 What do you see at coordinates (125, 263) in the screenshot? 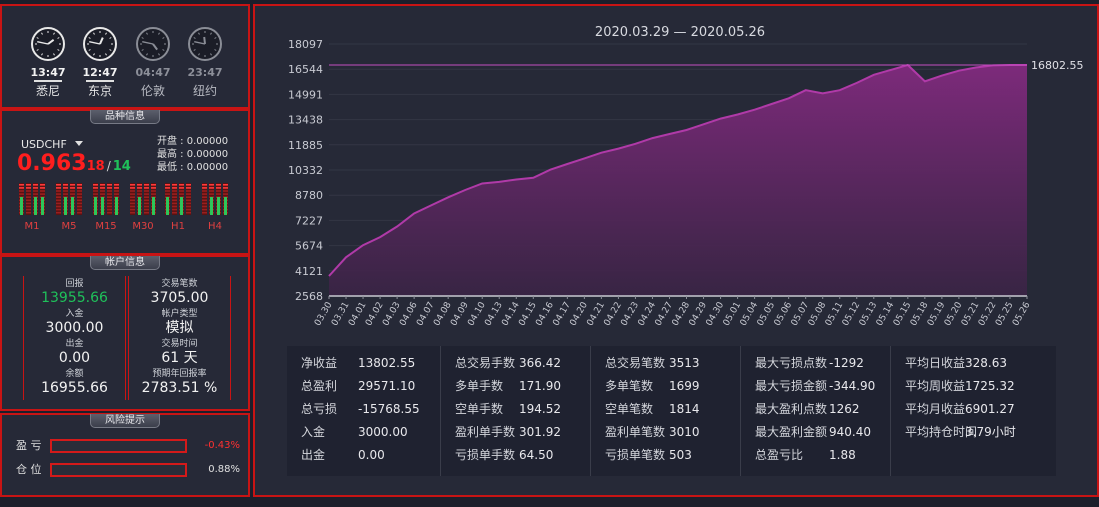
I see `account-panel-title: 帐户信息` at bounding box center [125, 263].